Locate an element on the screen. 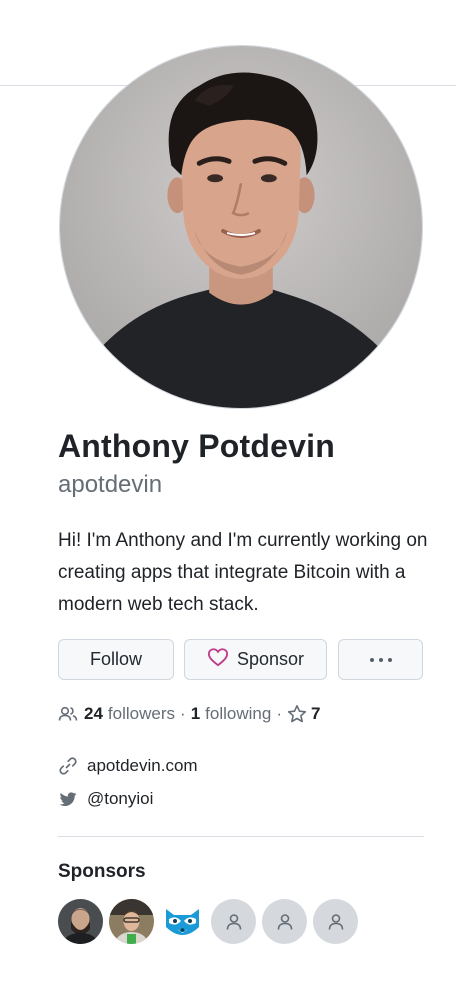 The height and width of the screenshot is (985, 456). star-icon is located at coordinates (297, 714).